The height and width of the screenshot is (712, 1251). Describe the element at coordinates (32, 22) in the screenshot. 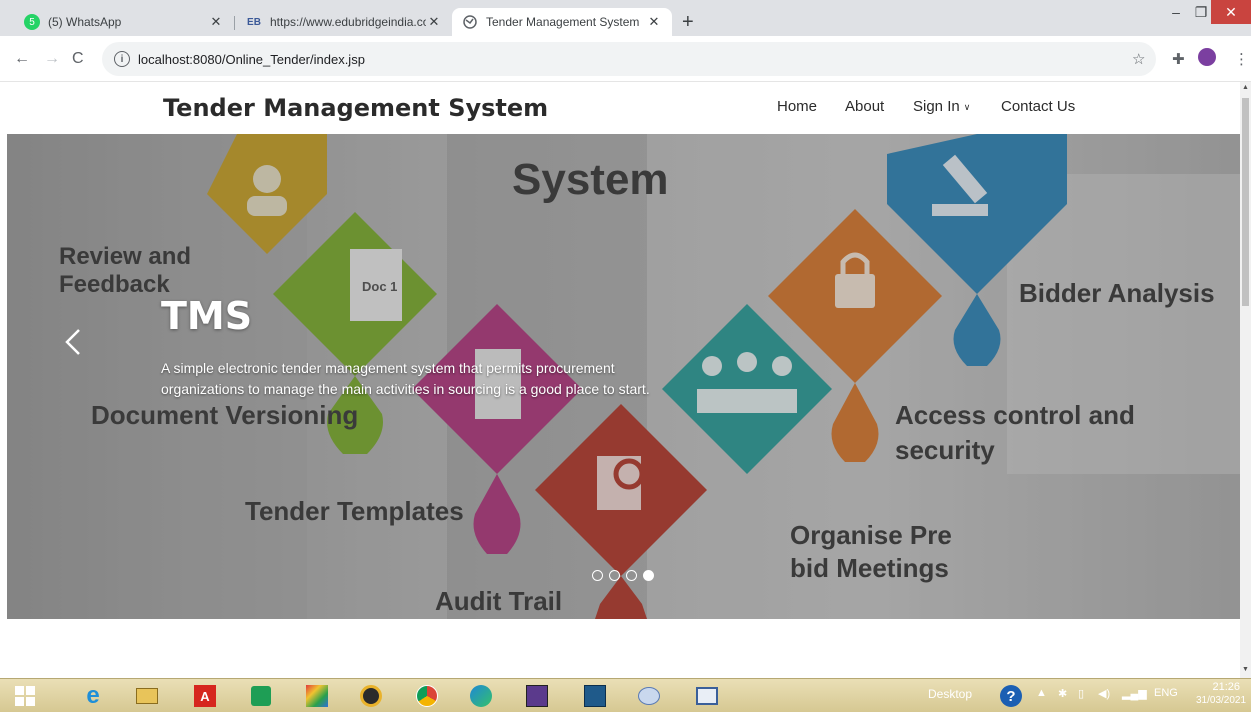

I see `whatsapp-icon: 5` at that location.